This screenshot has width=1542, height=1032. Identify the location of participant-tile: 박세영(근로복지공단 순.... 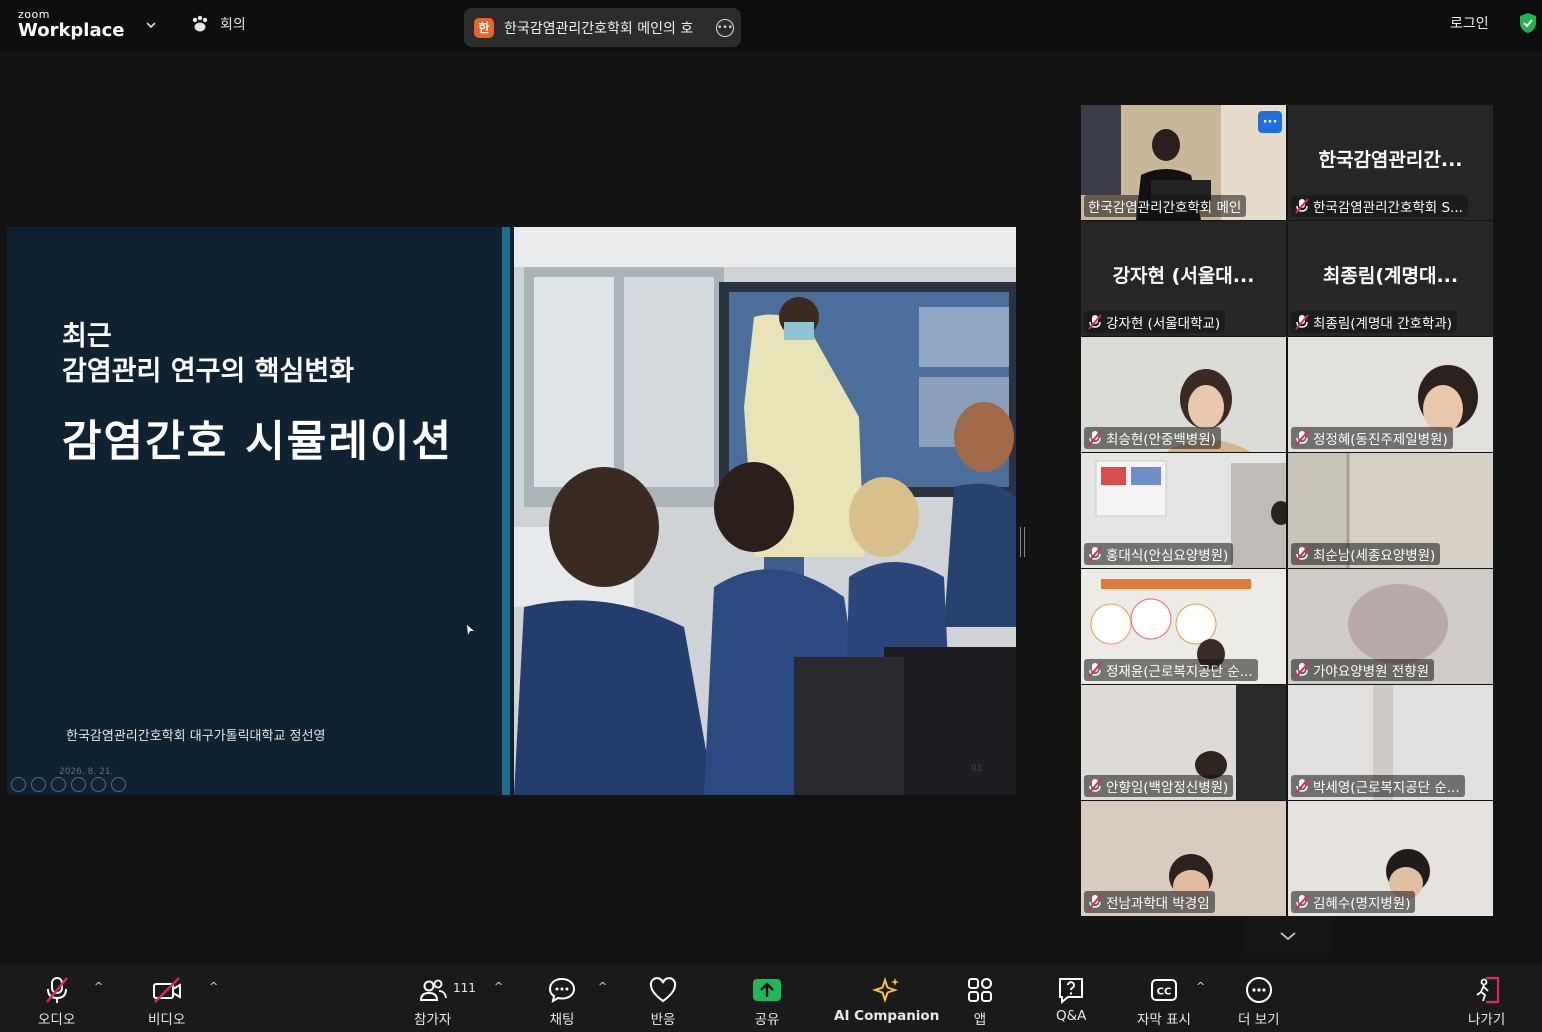
(1390, 742).